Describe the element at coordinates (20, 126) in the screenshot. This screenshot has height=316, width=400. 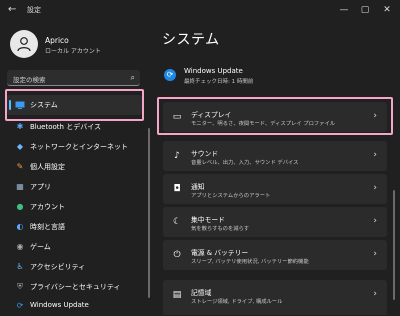
I see `bluetooth-icon: ✱` at that location.